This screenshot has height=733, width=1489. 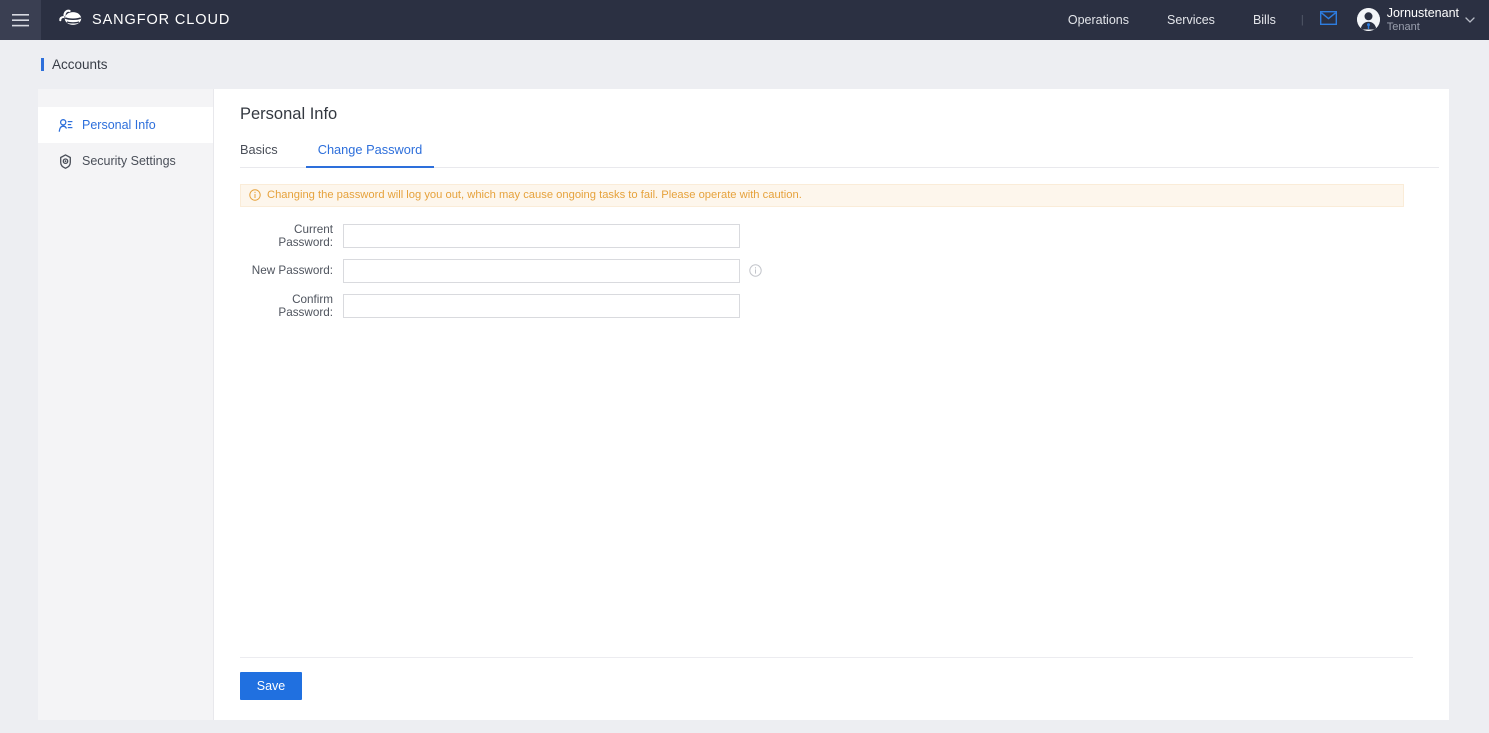 I want to click on page-title: Personal Info, so click(x=289, y=114).